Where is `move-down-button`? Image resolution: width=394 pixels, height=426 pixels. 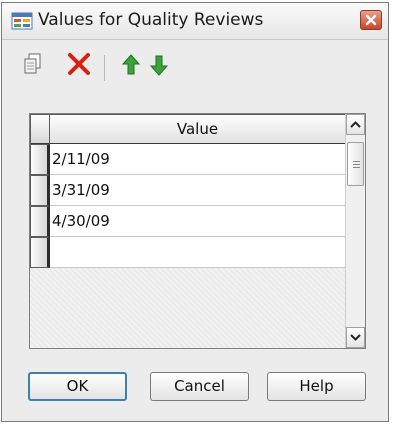
move-down-button is located at coordinates (159, 65).